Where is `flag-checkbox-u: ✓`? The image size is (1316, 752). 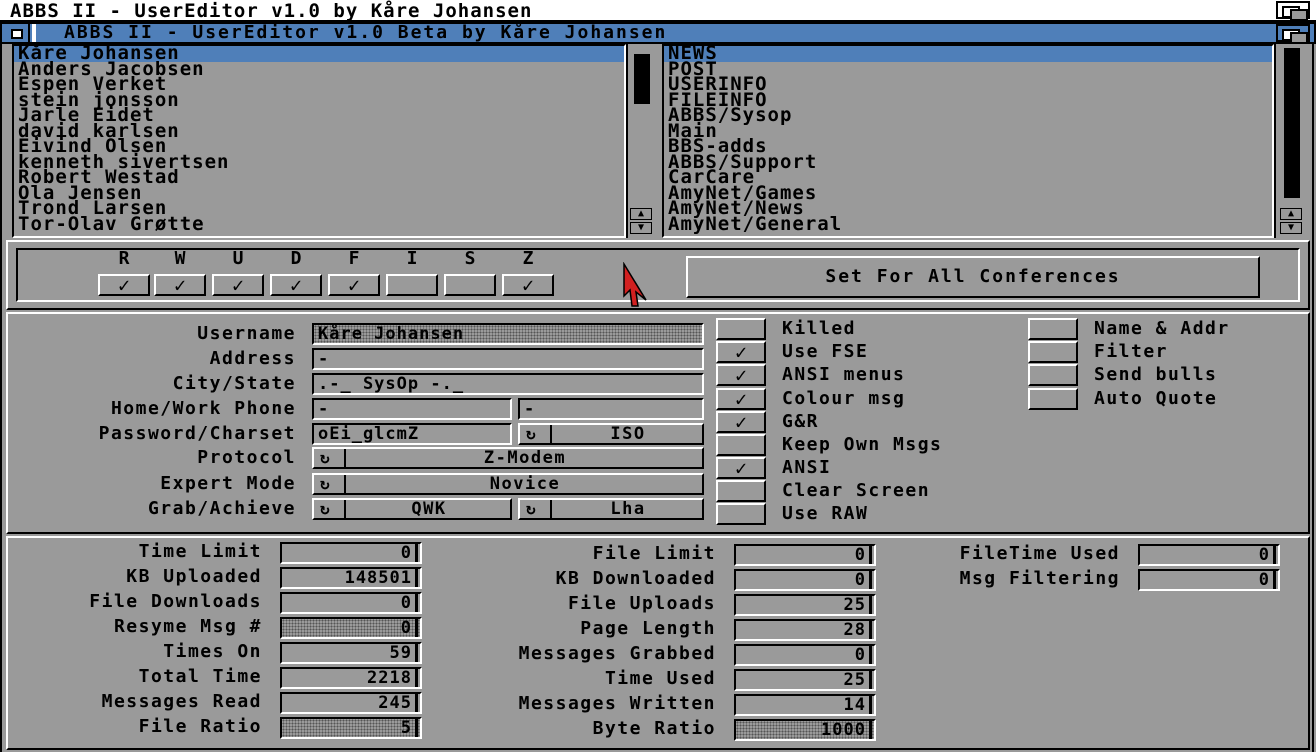 flag-checkbox-u: ✓ is located at coordinates (238, 285).